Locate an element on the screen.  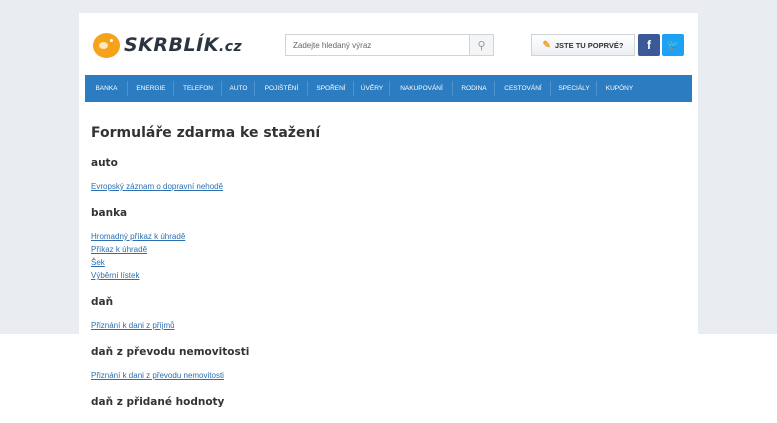
nav-item-rodina: RODINA is located at coordinates (474, 88).